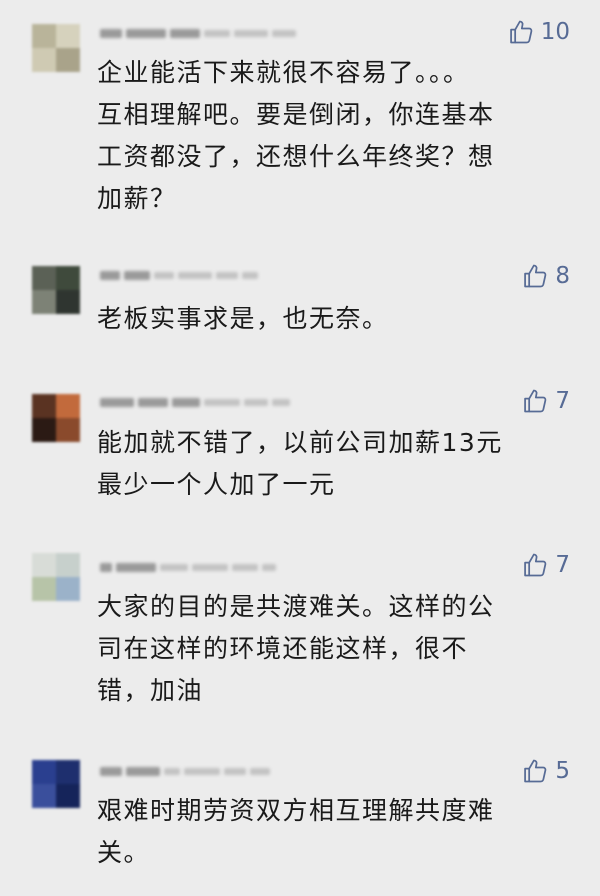  What do you see at coordinates (555, 32) in the screenshot?
I see `like-count: 10` at bounding box center [555, 32].